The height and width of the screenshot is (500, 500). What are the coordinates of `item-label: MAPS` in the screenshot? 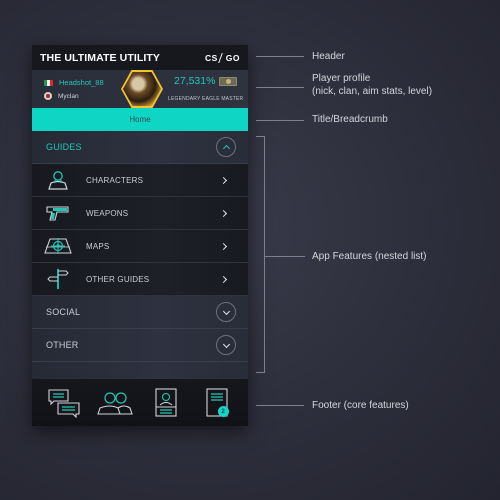 It's located at (98, 246).